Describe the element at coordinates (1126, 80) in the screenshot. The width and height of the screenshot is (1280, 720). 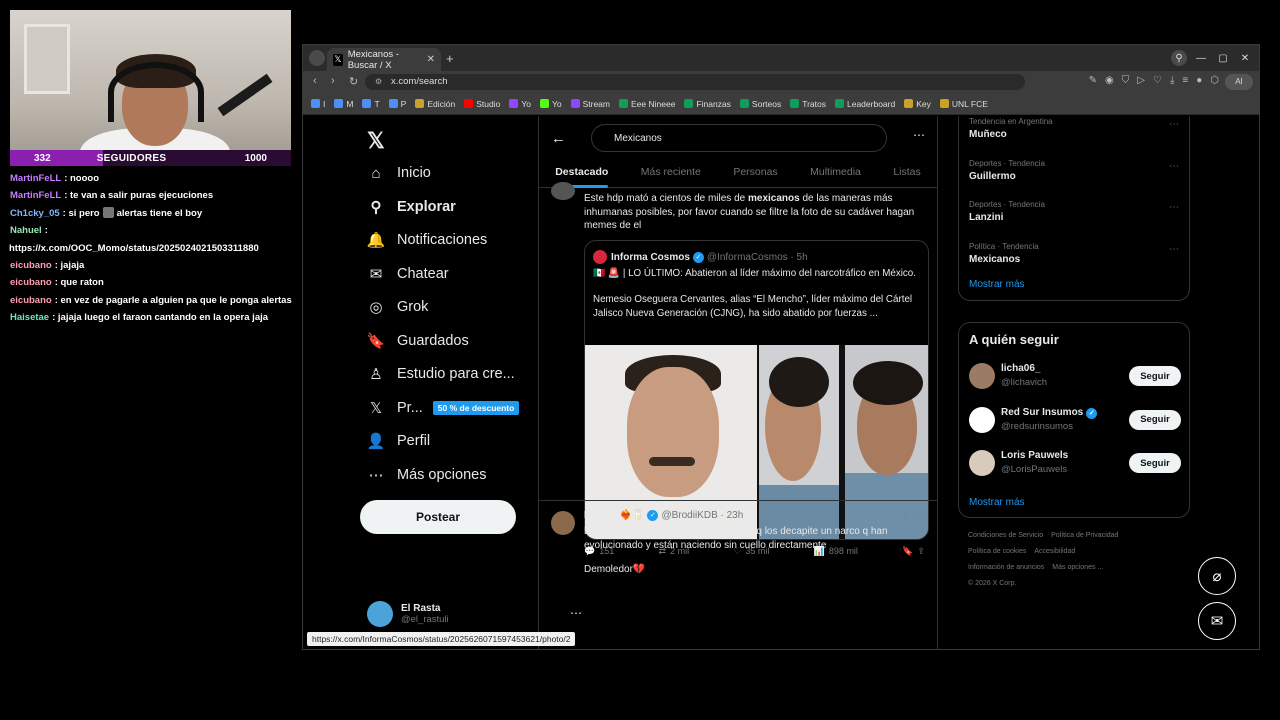
I see `shield-icon: ⛉` at that location.